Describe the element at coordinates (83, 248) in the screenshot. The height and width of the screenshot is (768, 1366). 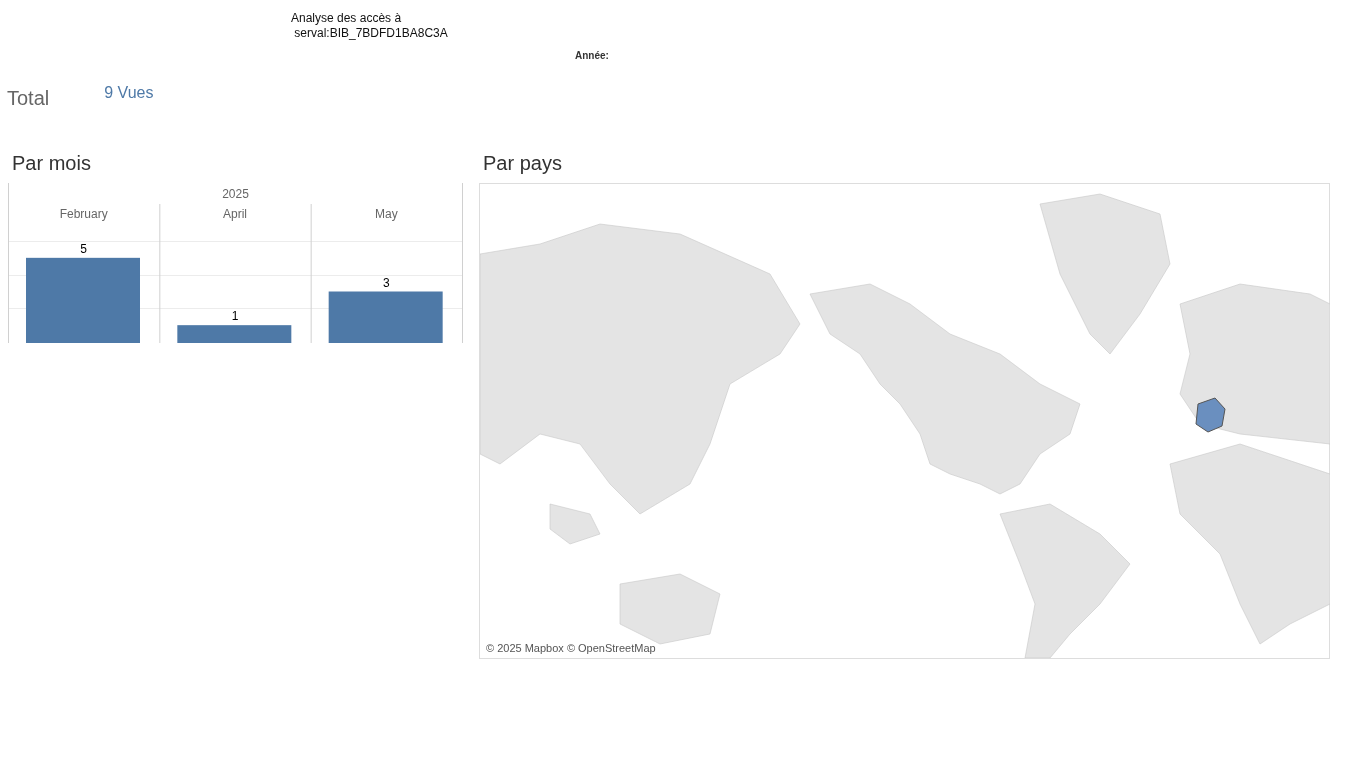
I see `data-label: 5` at that location.